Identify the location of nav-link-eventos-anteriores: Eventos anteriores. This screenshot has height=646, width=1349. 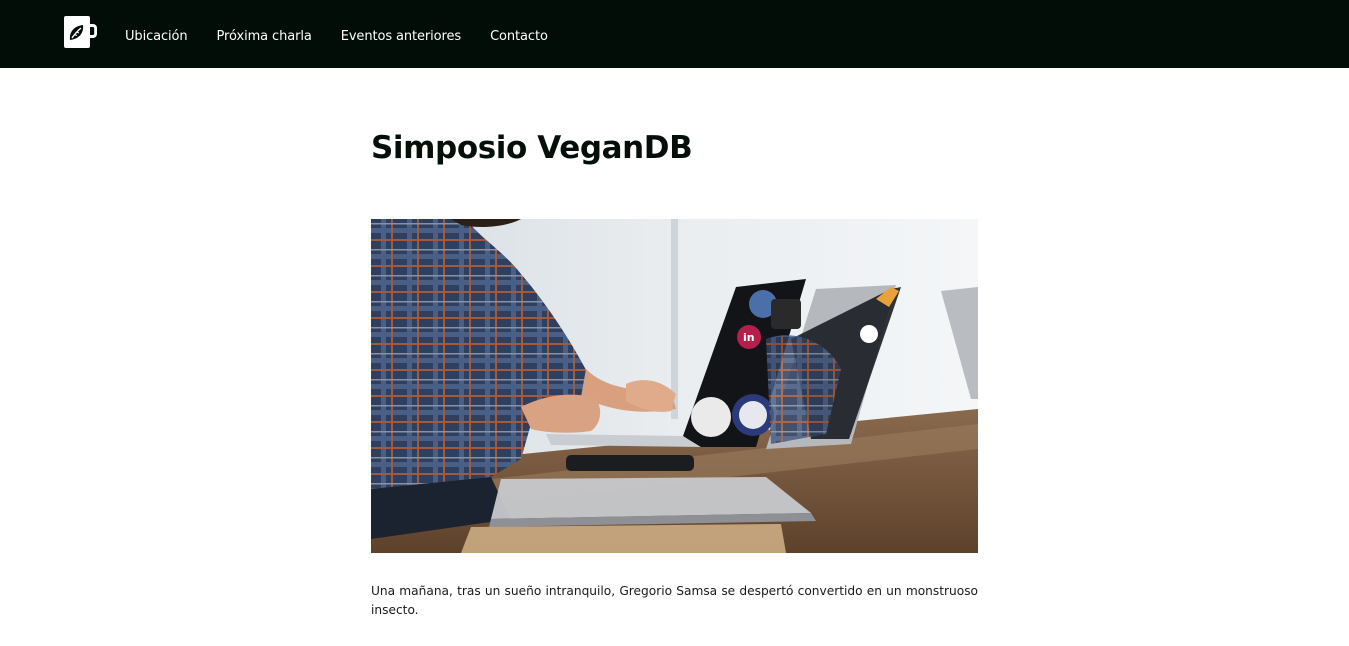
(401, 36).